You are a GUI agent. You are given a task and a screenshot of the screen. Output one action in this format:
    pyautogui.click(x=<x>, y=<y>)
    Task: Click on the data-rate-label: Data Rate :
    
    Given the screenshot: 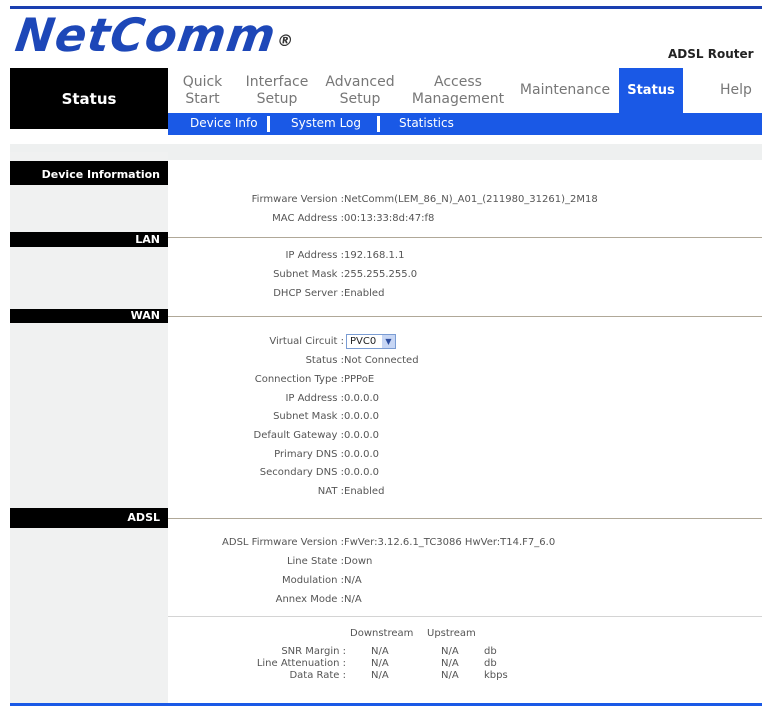 What is the action you would take?
    pyautogui.click(x=317, y=675)
    